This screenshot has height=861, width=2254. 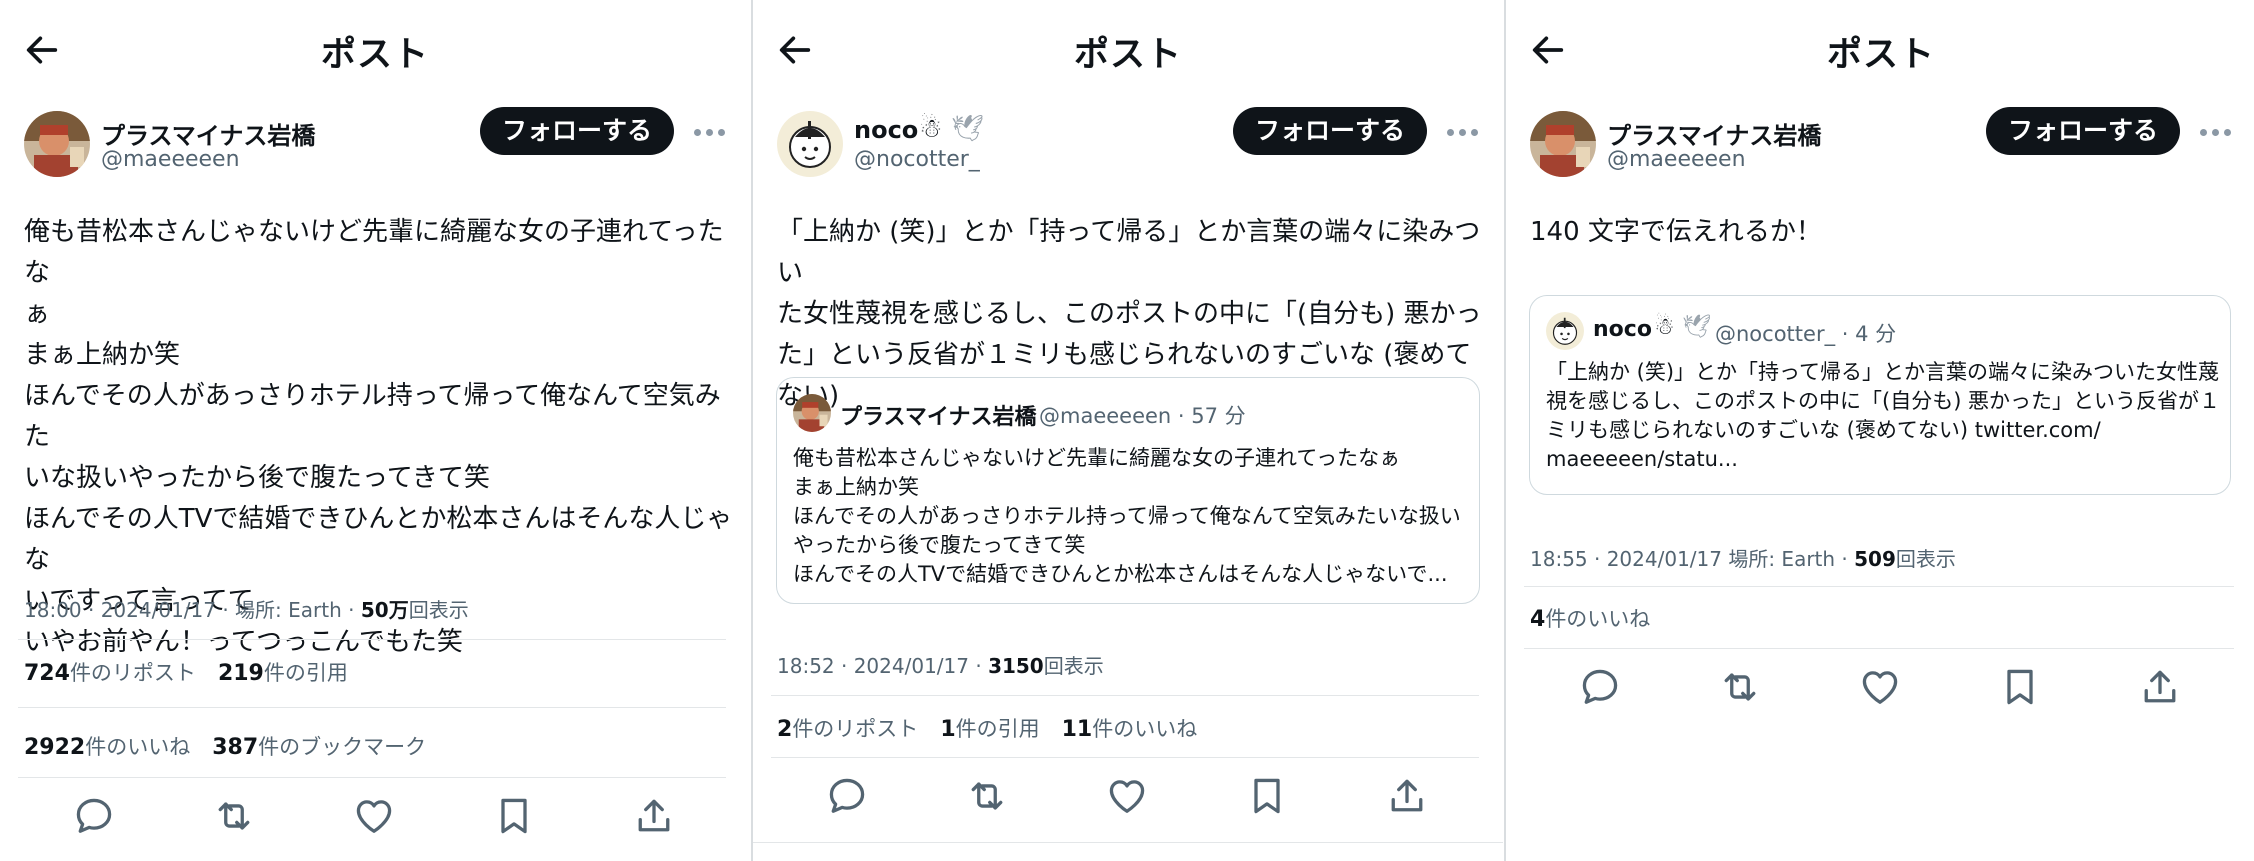 I want to click on quote-author-handle: @maeeeeen · 57 分, so click(x=1142, y=416).